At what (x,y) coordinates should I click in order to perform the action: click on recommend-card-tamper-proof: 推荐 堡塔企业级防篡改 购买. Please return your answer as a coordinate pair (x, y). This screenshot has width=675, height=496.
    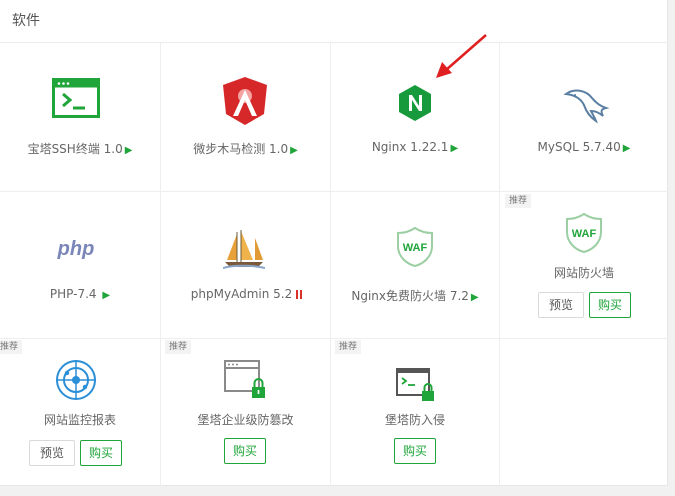
    Looking at the image, I should click on (245, 412).